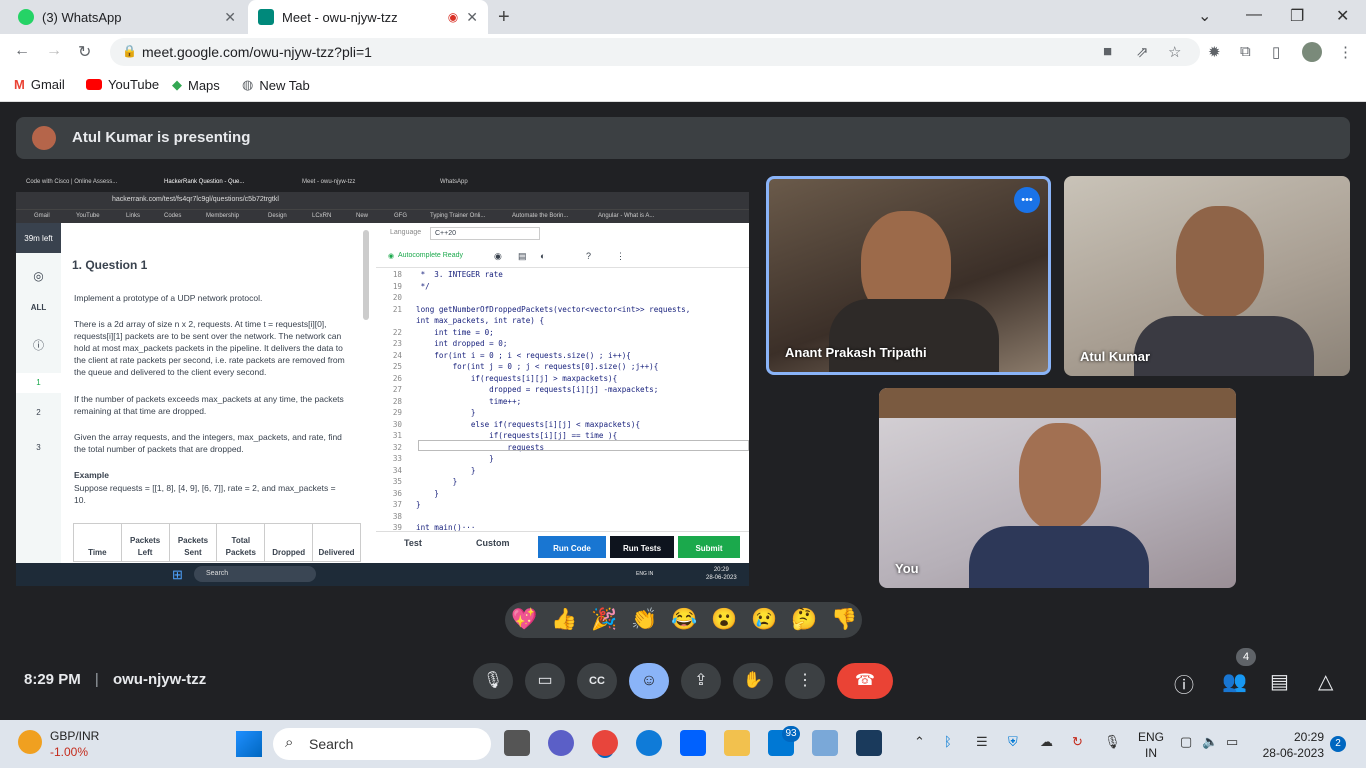 The height and width of the screenshot is (768, 1366). What do you see at coordinates (249, 744) in the screenshot?
I see `windows-start-icon` at bounding box center [249, 744].